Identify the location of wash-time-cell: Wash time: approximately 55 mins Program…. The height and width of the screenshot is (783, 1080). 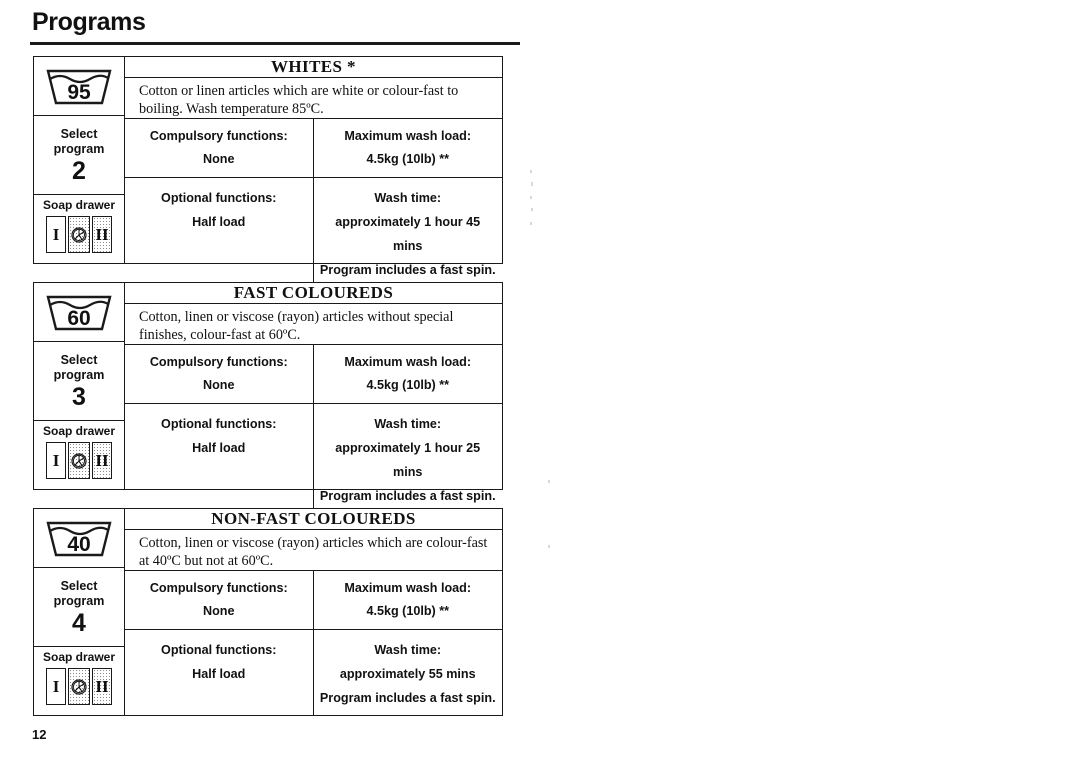
(408, 673).